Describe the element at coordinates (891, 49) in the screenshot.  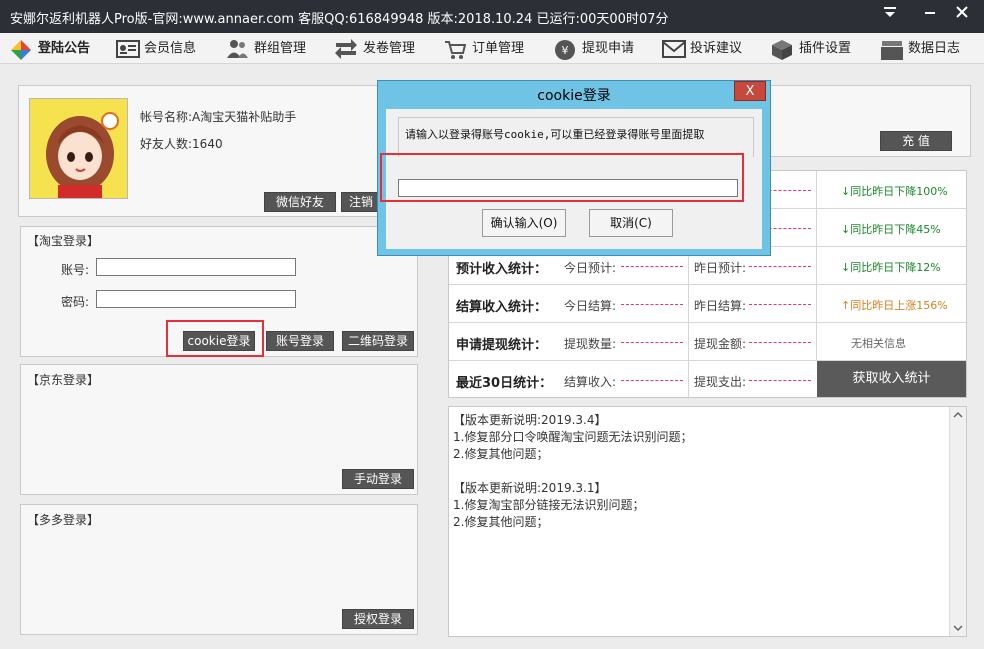
I see `folder-stack-icon` at that location.